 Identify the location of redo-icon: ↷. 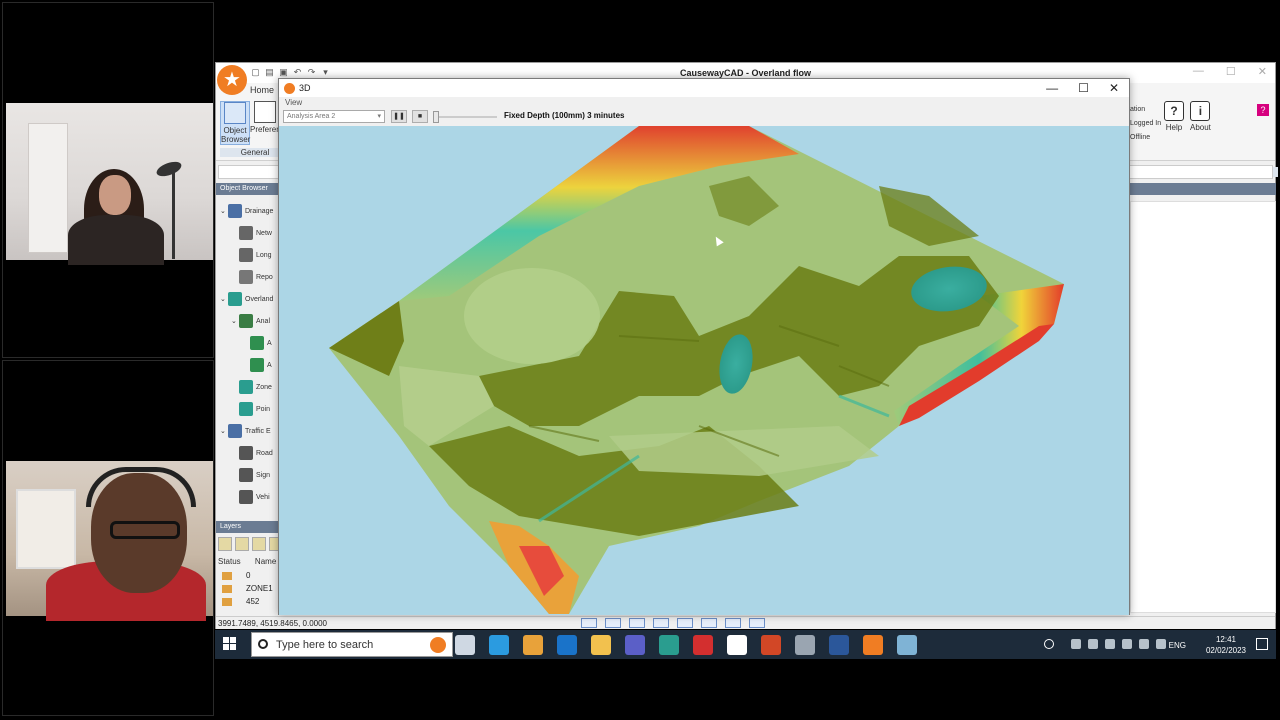
(311, 72).